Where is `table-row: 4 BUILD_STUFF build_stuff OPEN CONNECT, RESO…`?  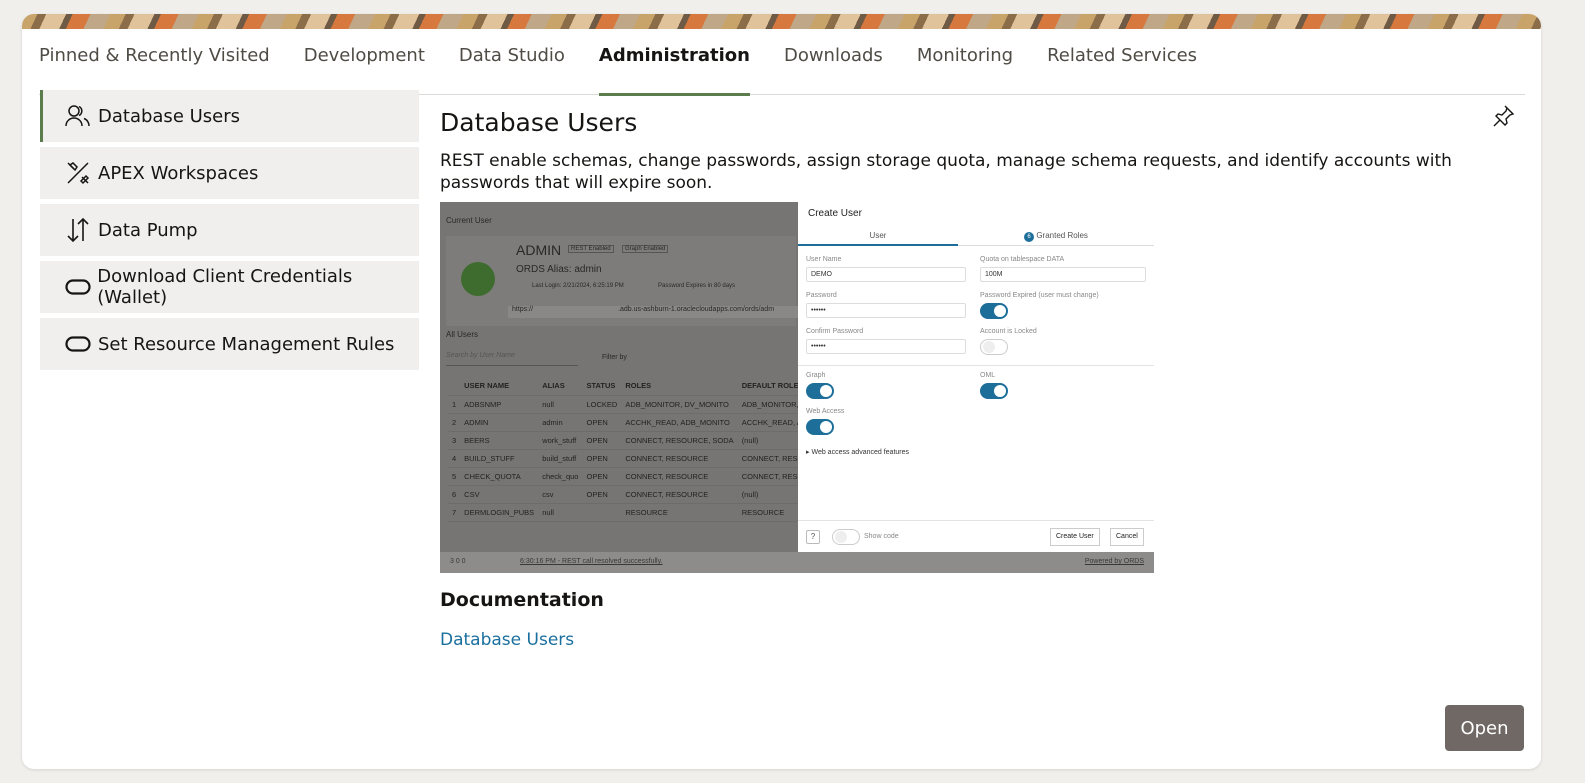
table-row: 4 BUILD_STUFF build_stuff OPEN CONNECT, RESO… is located at coordinates (630, 458).